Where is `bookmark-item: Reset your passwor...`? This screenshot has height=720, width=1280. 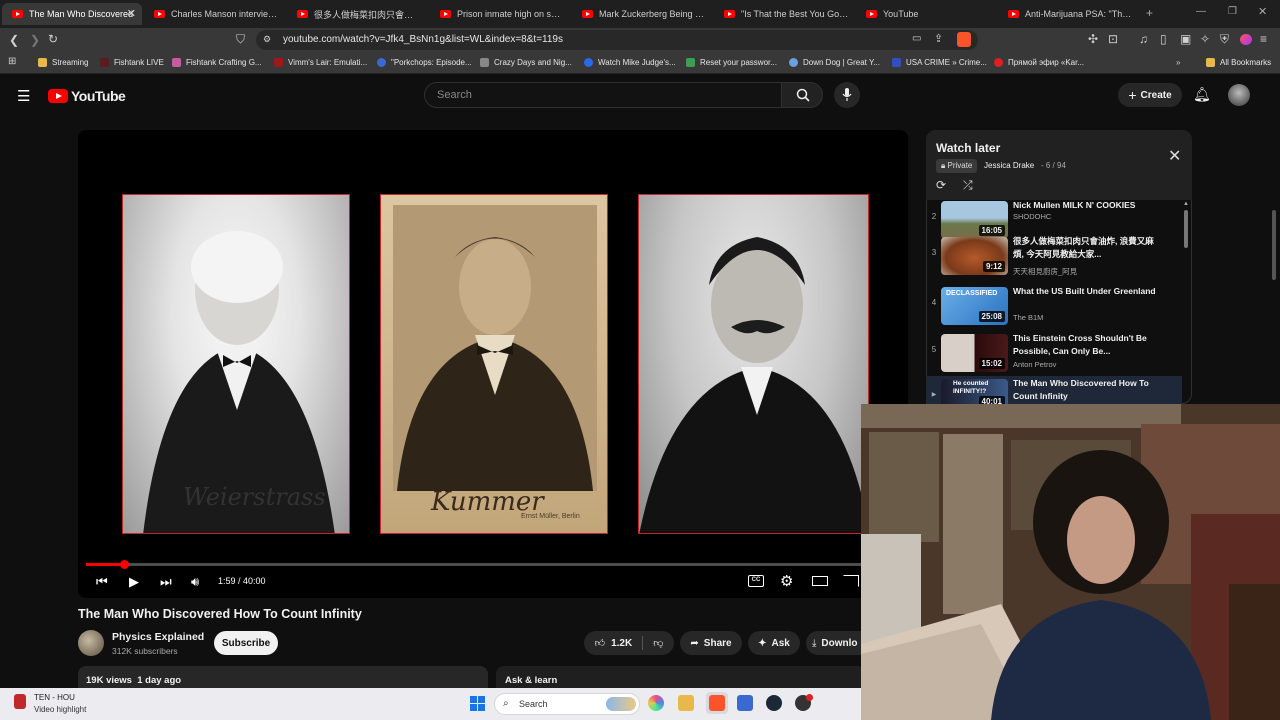 bookmark-item: Reset your passwor... is located at coordinates (731, 62).